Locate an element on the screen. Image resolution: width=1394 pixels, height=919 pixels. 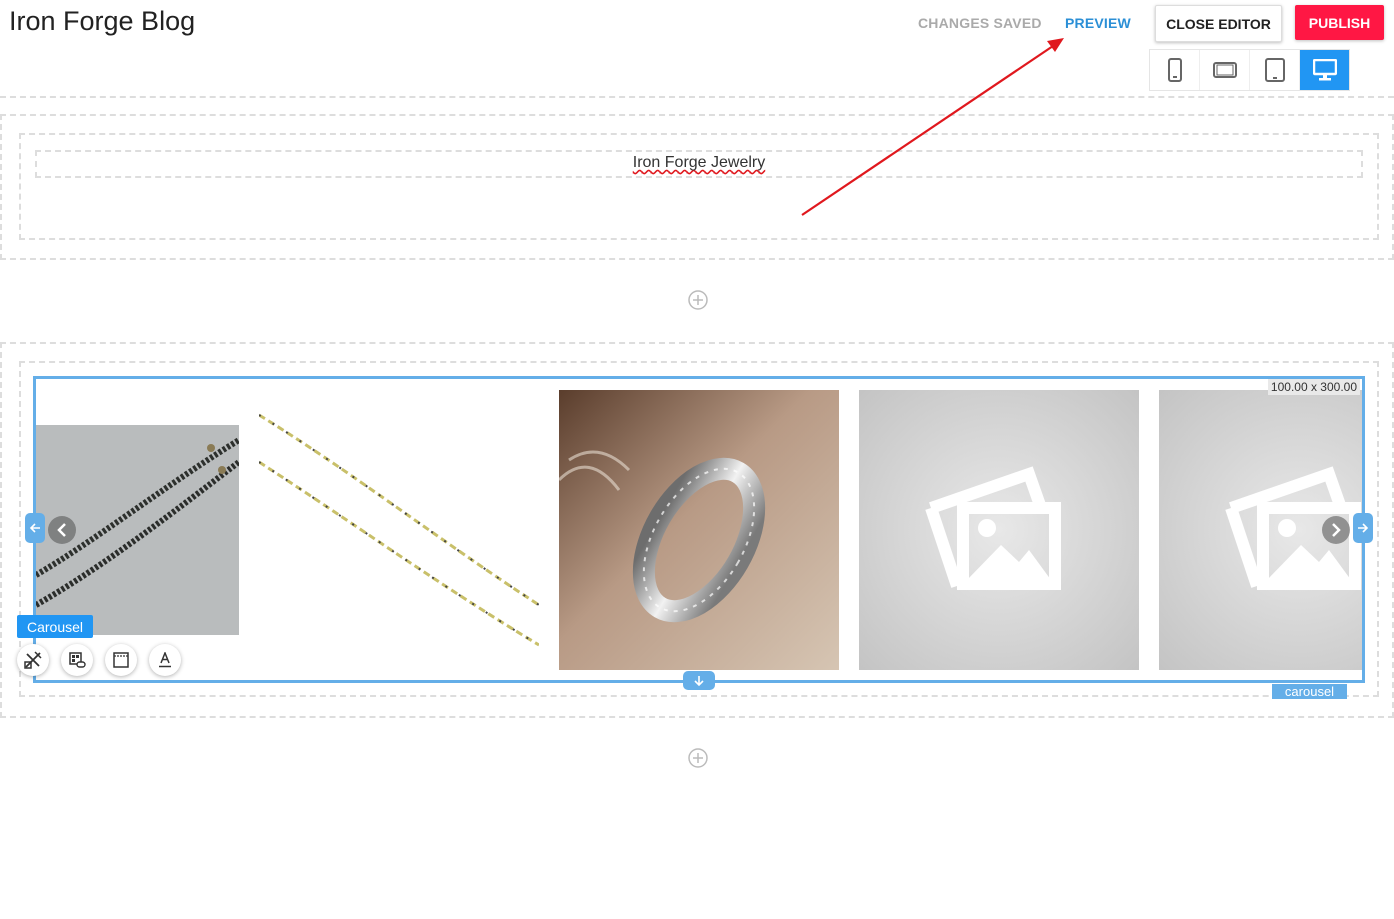
device-tablet-button is located at coordinates (1275, 70).